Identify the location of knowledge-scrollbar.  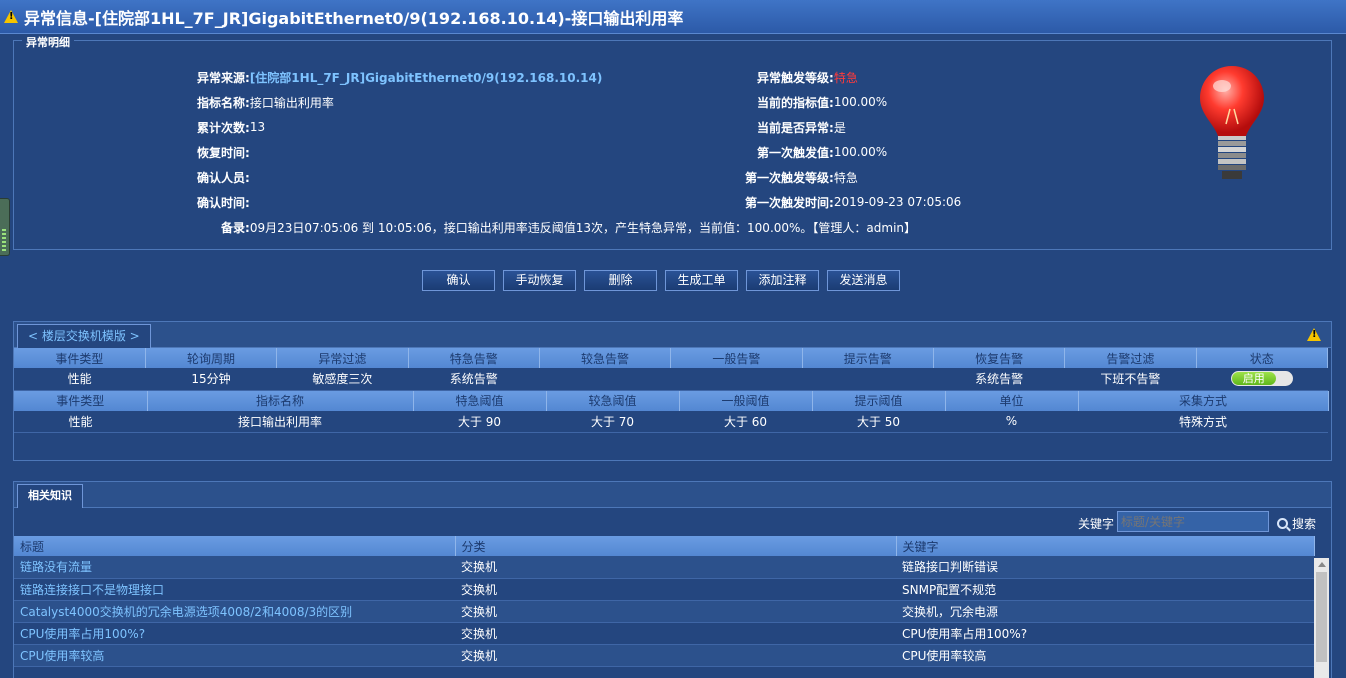
(1321, 618).